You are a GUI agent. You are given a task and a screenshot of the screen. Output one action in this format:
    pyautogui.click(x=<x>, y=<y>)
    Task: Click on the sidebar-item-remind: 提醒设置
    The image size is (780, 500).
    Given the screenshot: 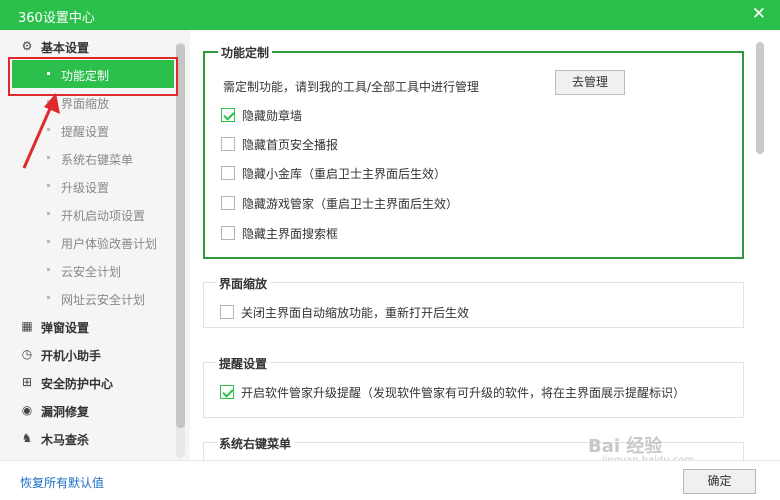 What is the action you would take?
    pyautogui.click(x=87, y=130)
    